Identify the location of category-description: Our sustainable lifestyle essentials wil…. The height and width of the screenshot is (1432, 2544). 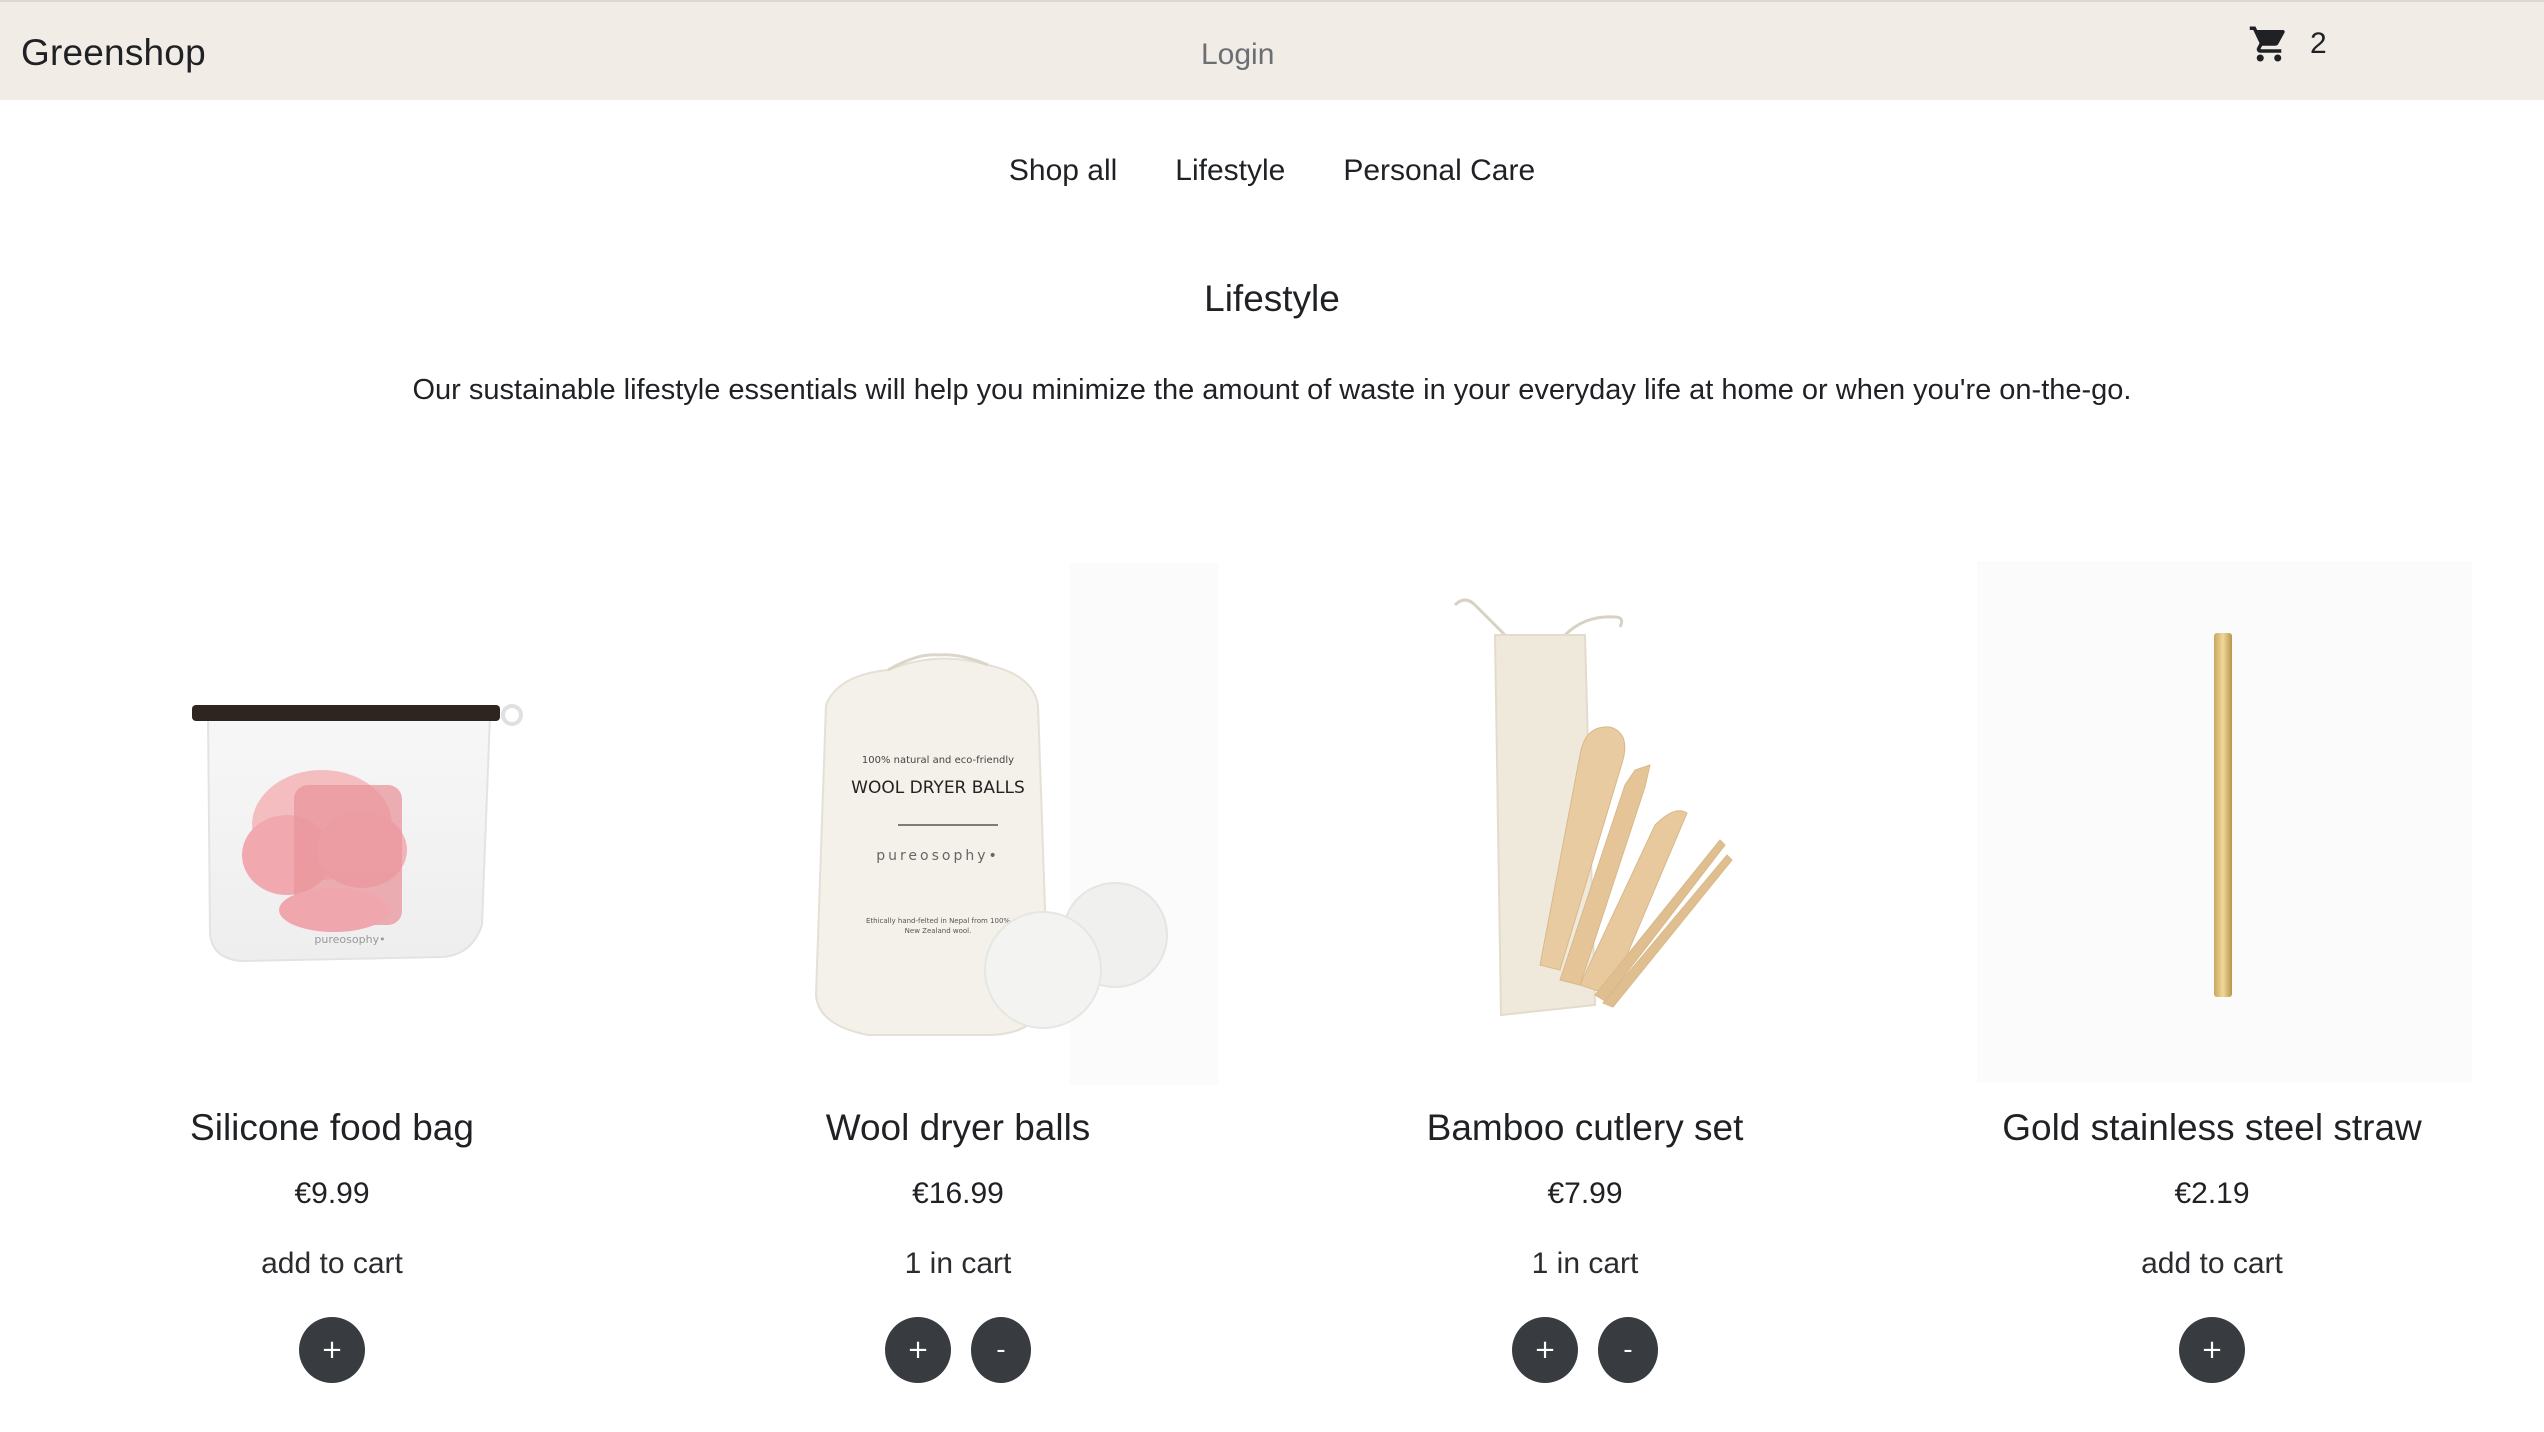
(1272, 390).